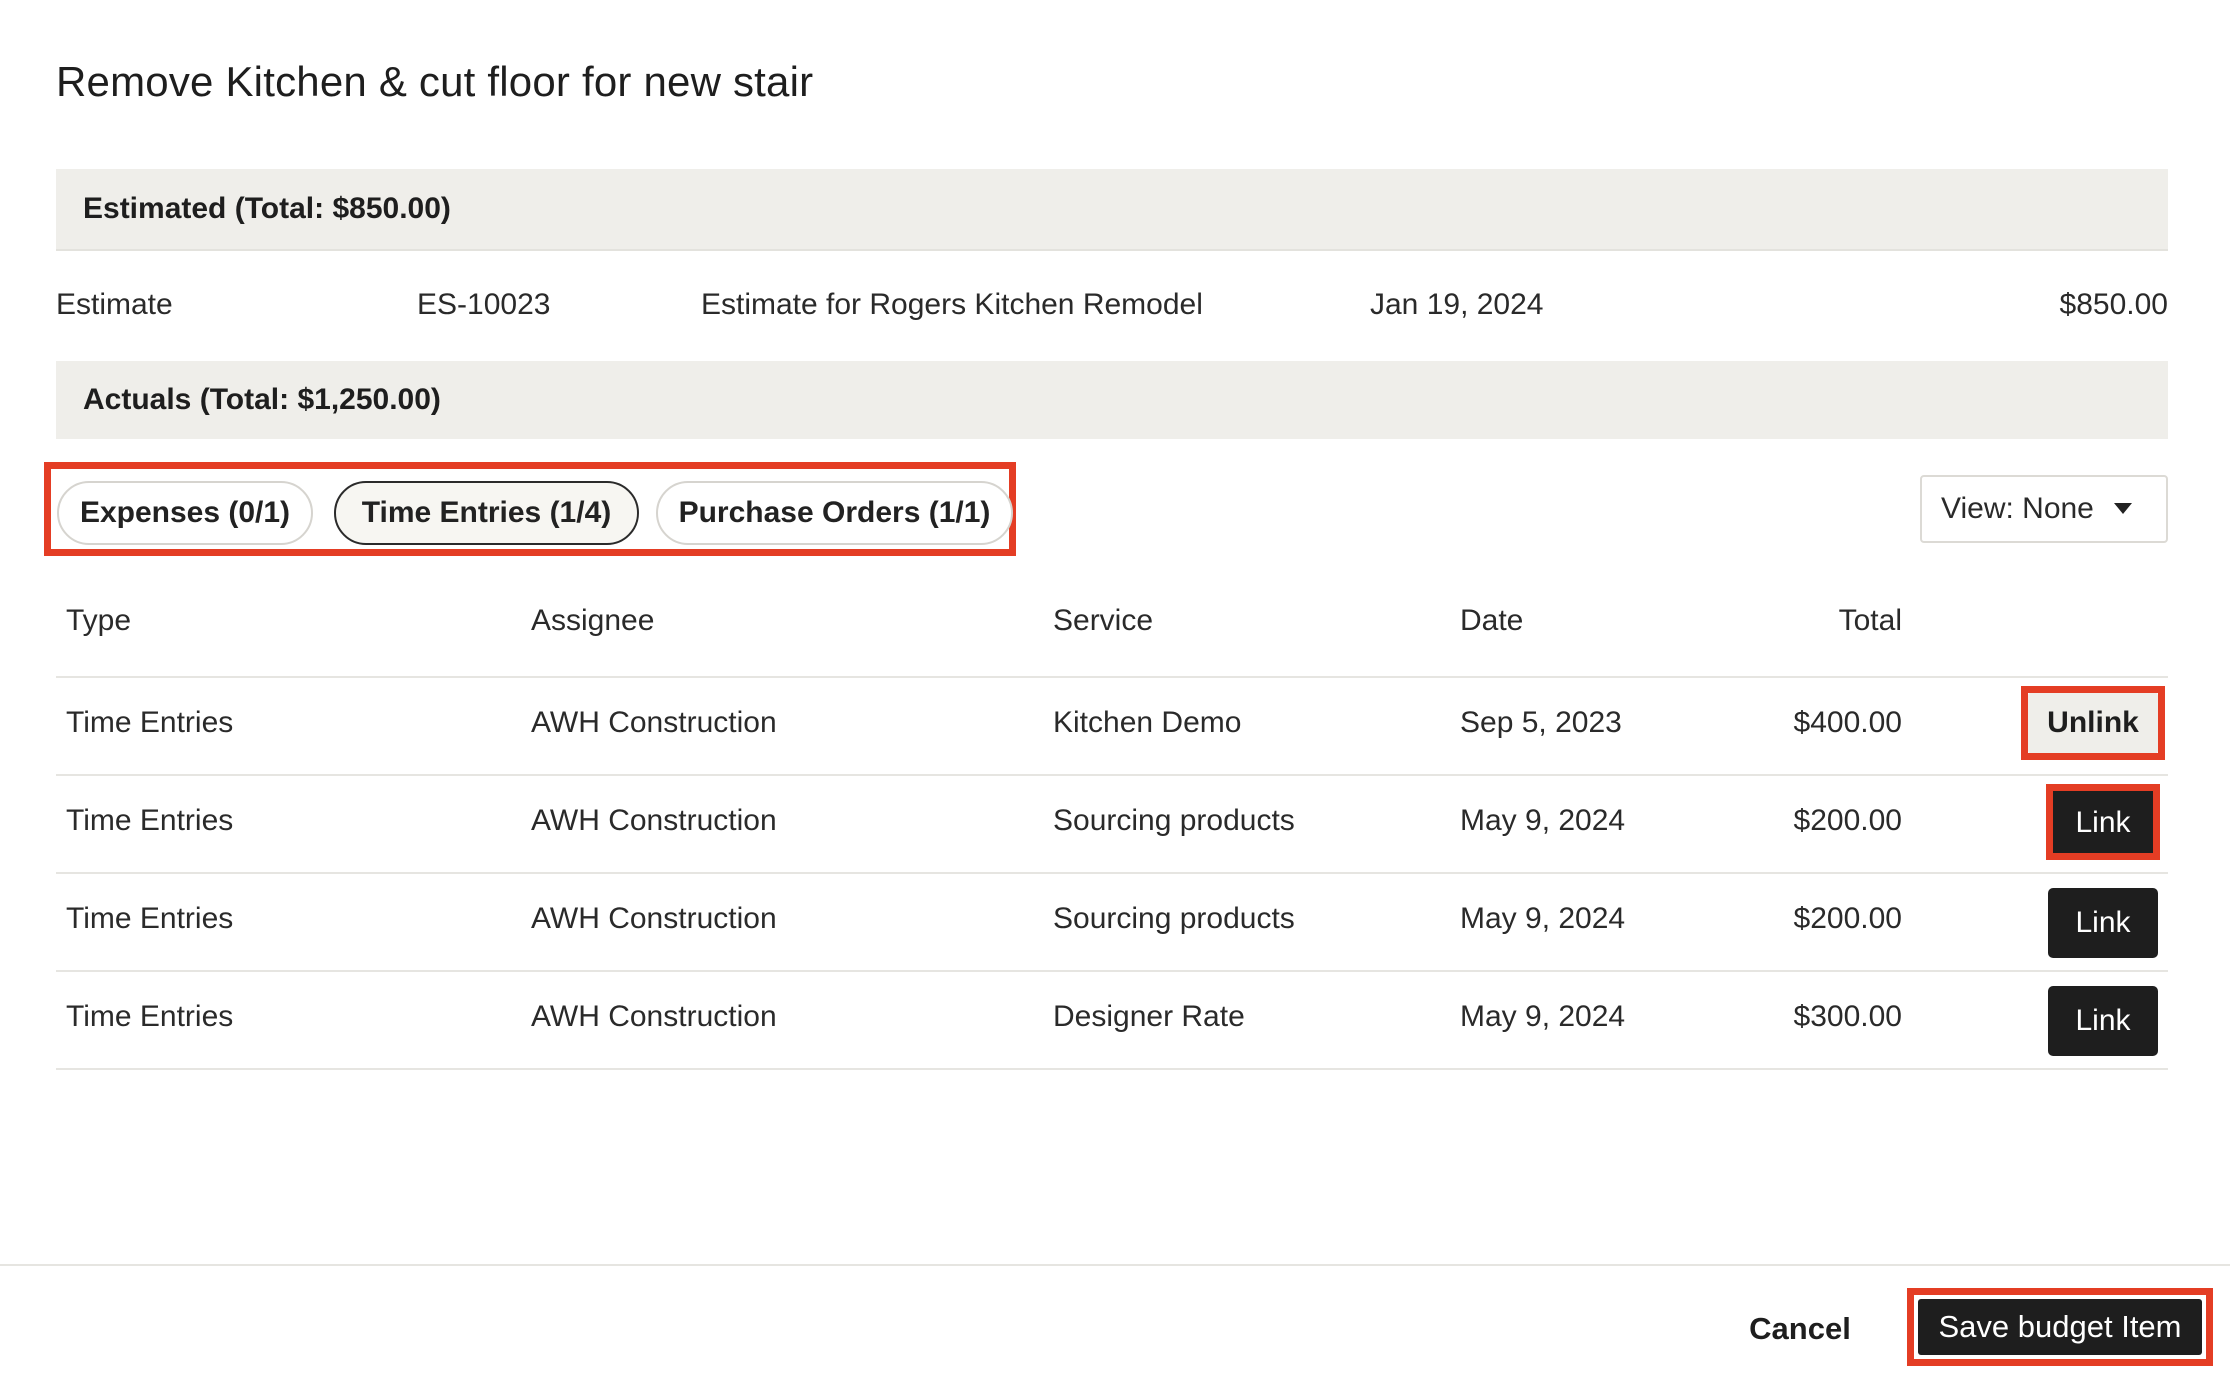 This screenshot has height=1384, width=2230. I want to click on tab-time-entries: Time Entries (1/4), so click(486, 513).